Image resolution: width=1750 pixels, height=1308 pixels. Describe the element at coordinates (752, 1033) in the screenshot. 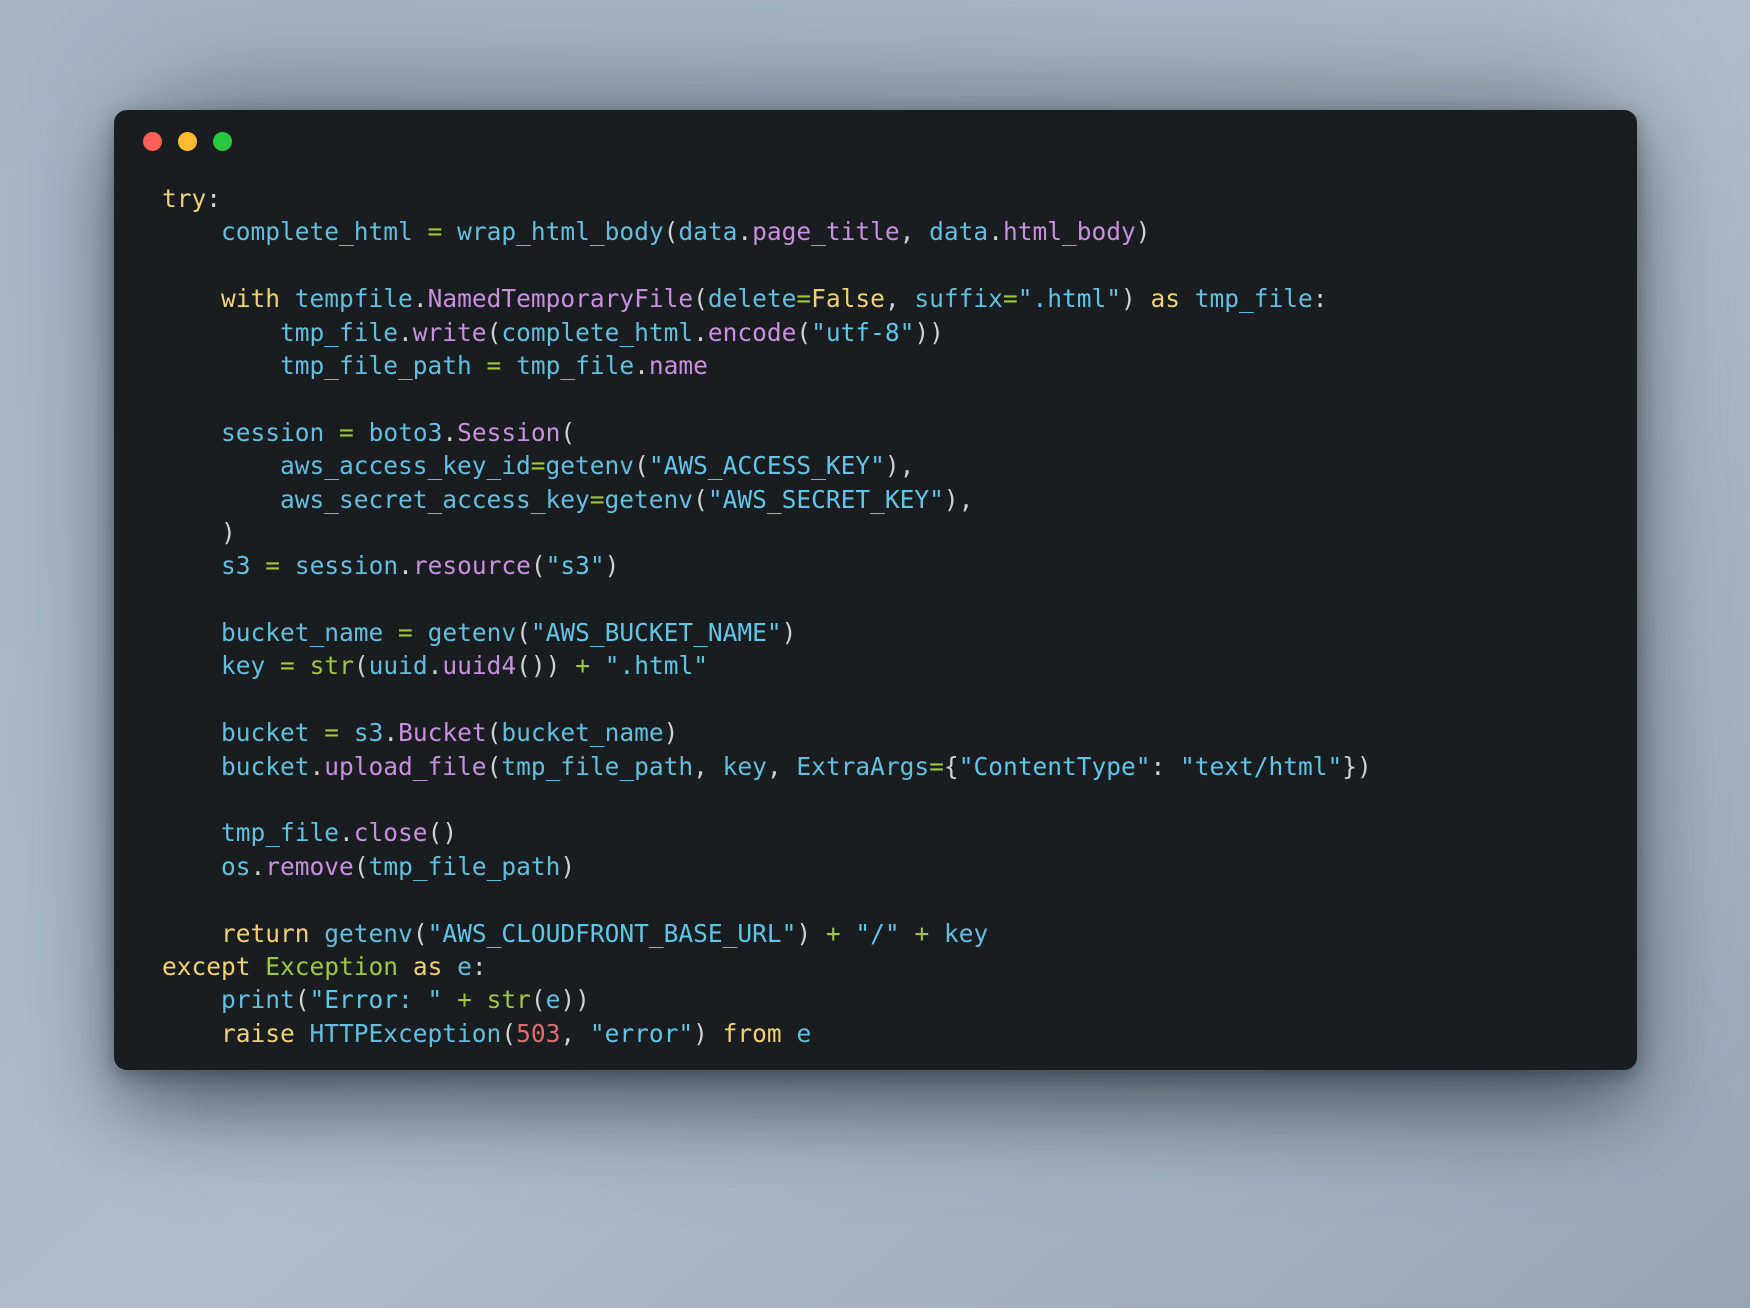

I see `code-token-kw: from` at that location.